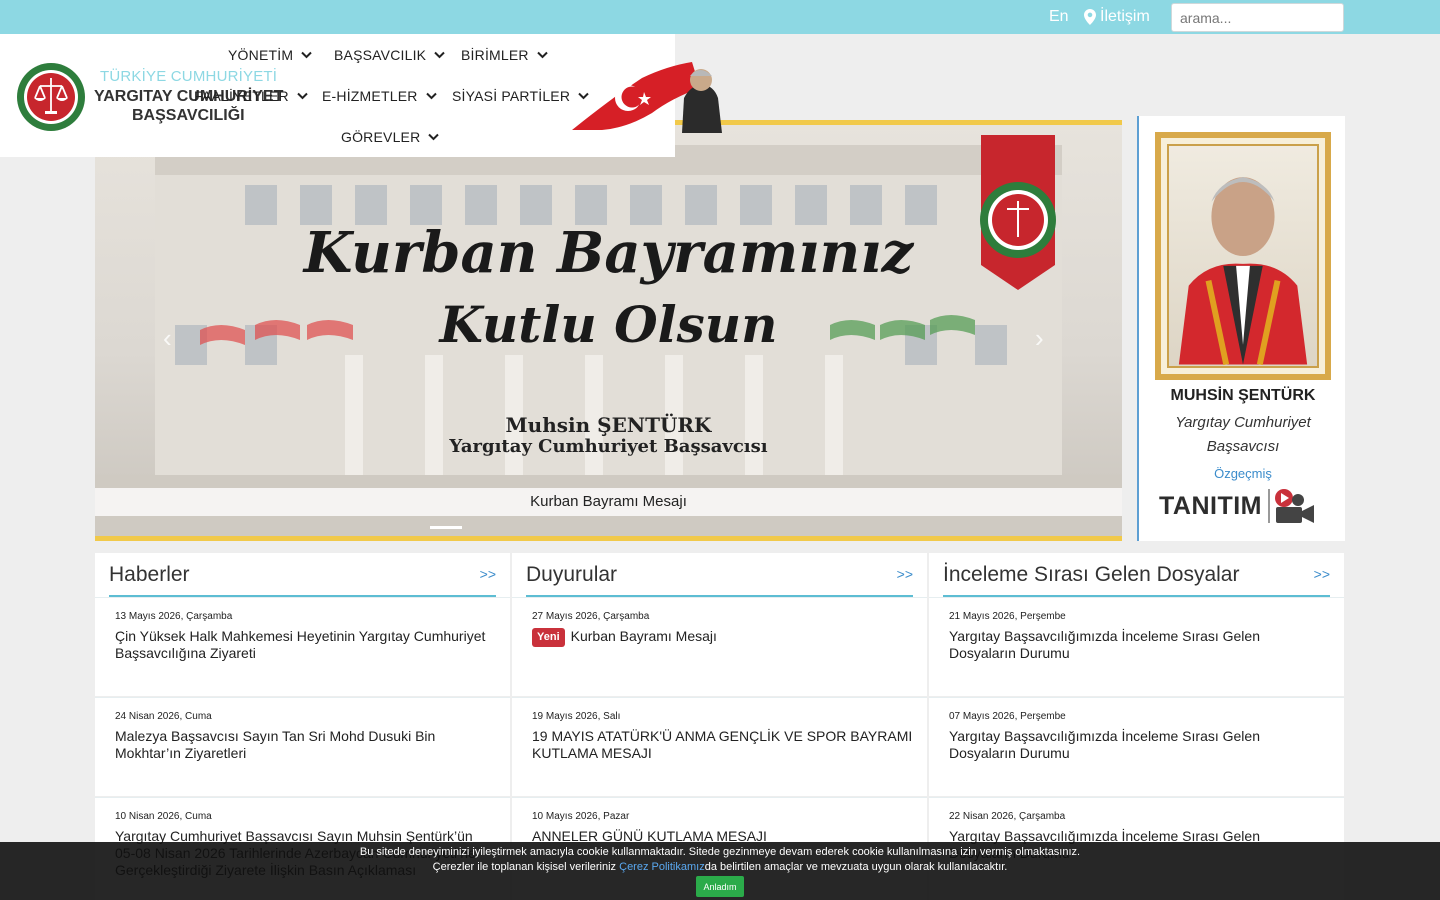 The image size is (1440, 900). I want to click on new-badge: Yeni, so click(548, 637).